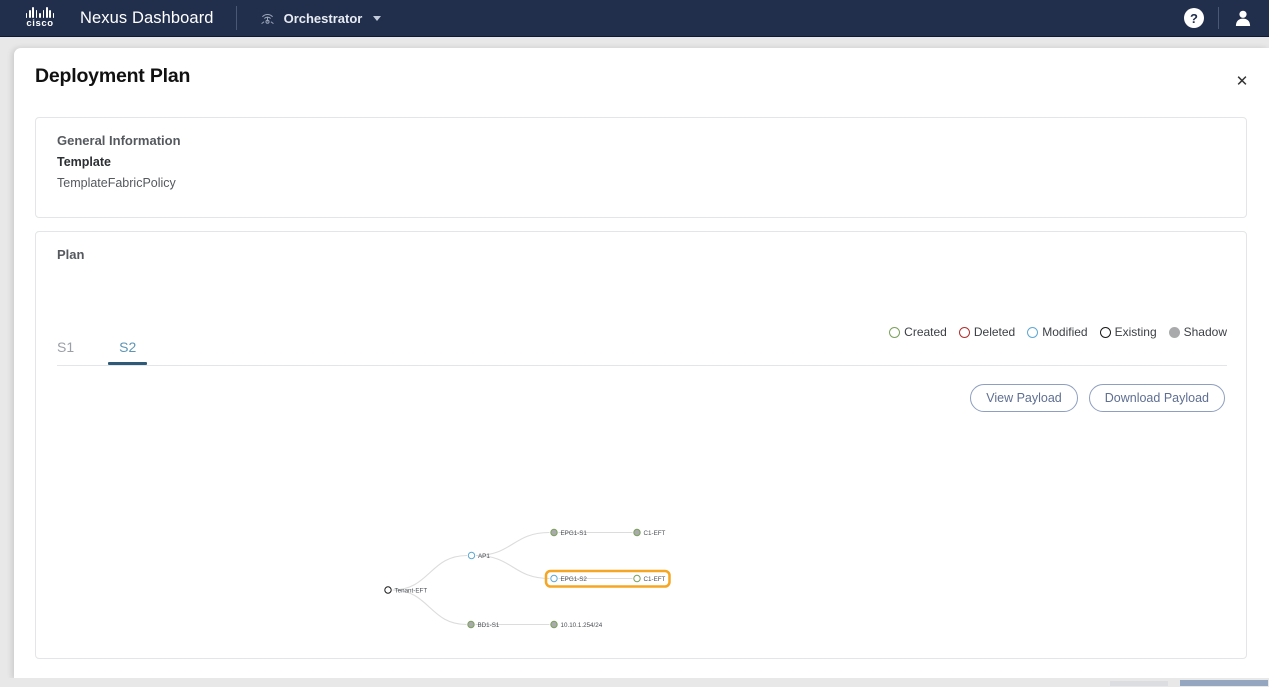  What do you see at coordinates (1226, 18) in the screenshot?
I see `nav-right-group: ?` at bounding box center [1226, 18].